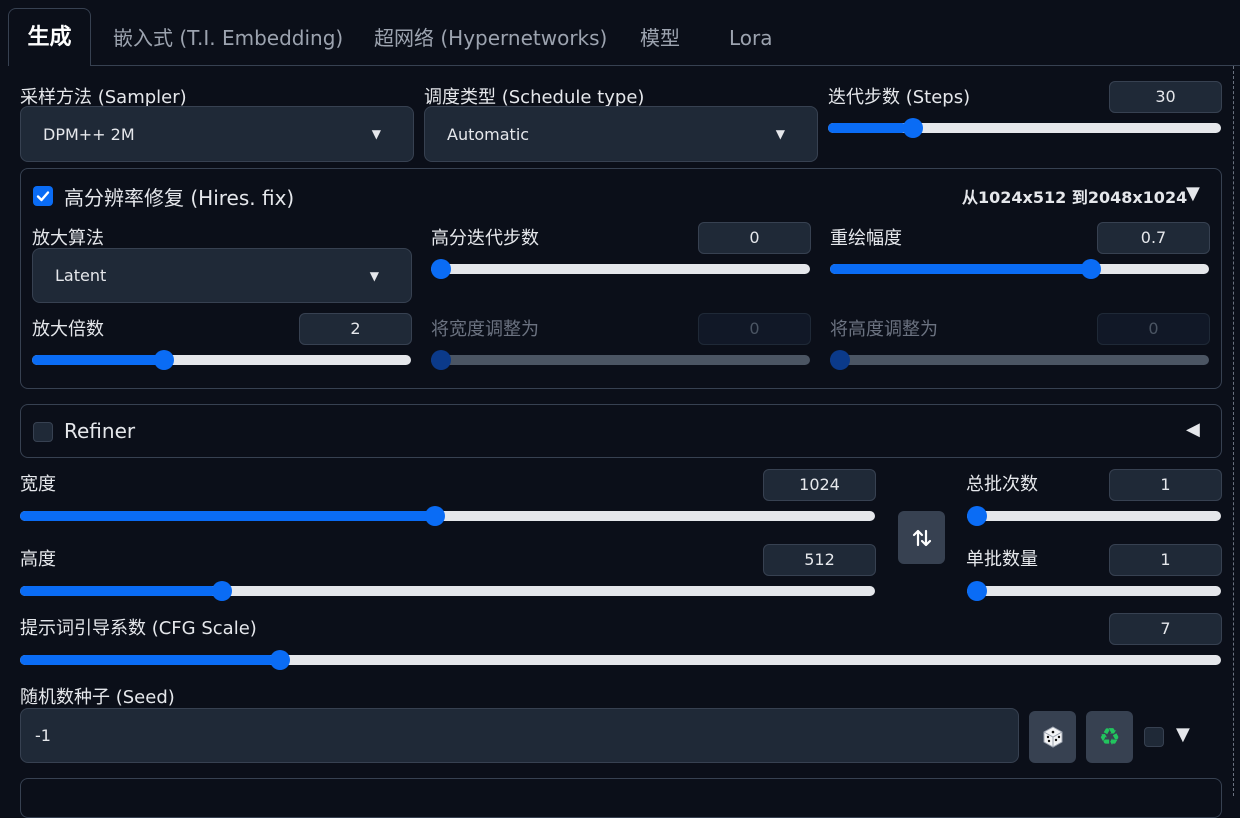 The width and height of the screenshot is (1240, 818). Describe the element at coordinates (1154, 737) in the screenshot. I see `seed-extra-checkbox` at that location.